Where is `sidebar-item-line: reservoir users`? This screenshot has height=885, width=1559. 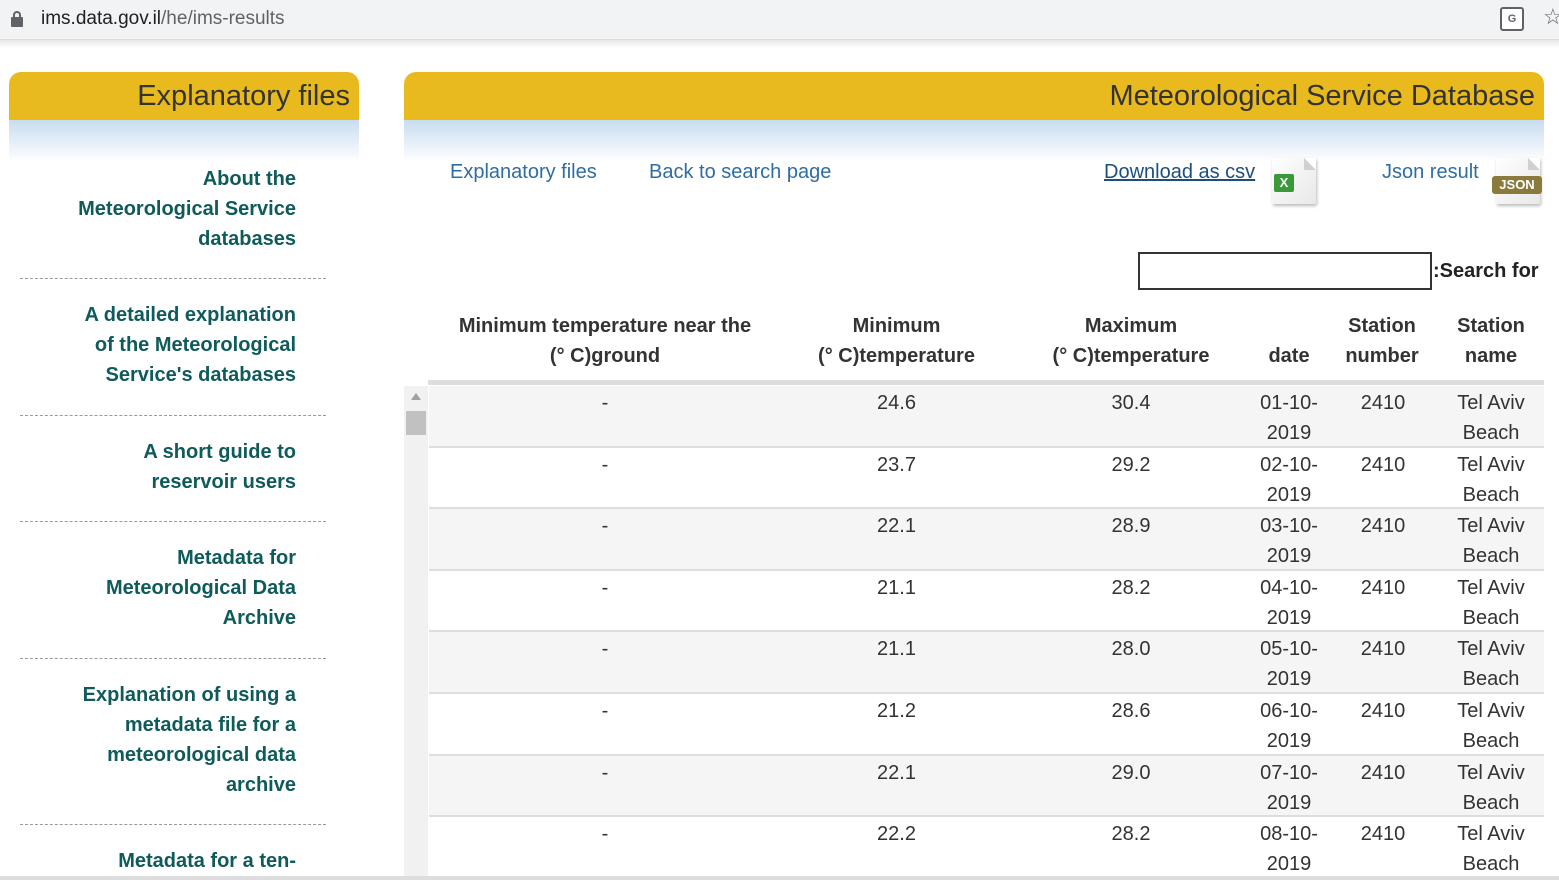 sidebar-item-line: reservoir users is located at coordinates (223, 482).